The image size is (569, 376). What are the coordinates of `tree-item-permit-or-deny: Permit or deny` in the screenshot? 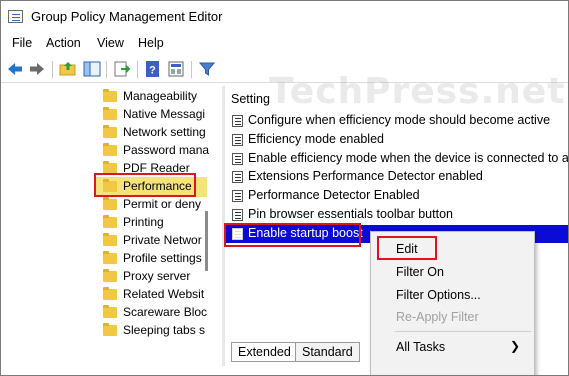 It's located at (154, 205).